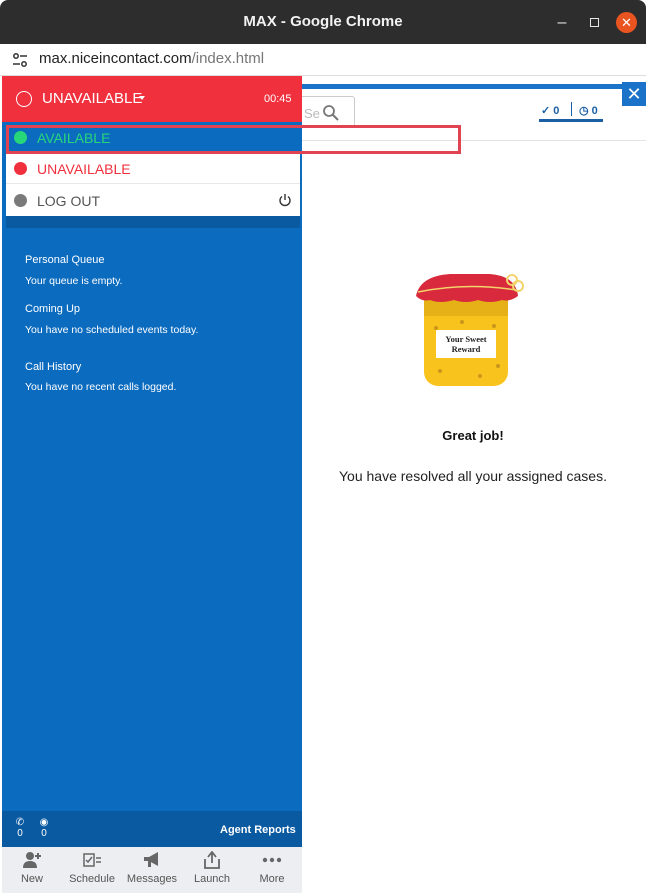 The height and width of the screenshot is (893, 646). Describe the element at coordinates (228, 58) in the screenshot. I see `url-path: /index.html` at that location.